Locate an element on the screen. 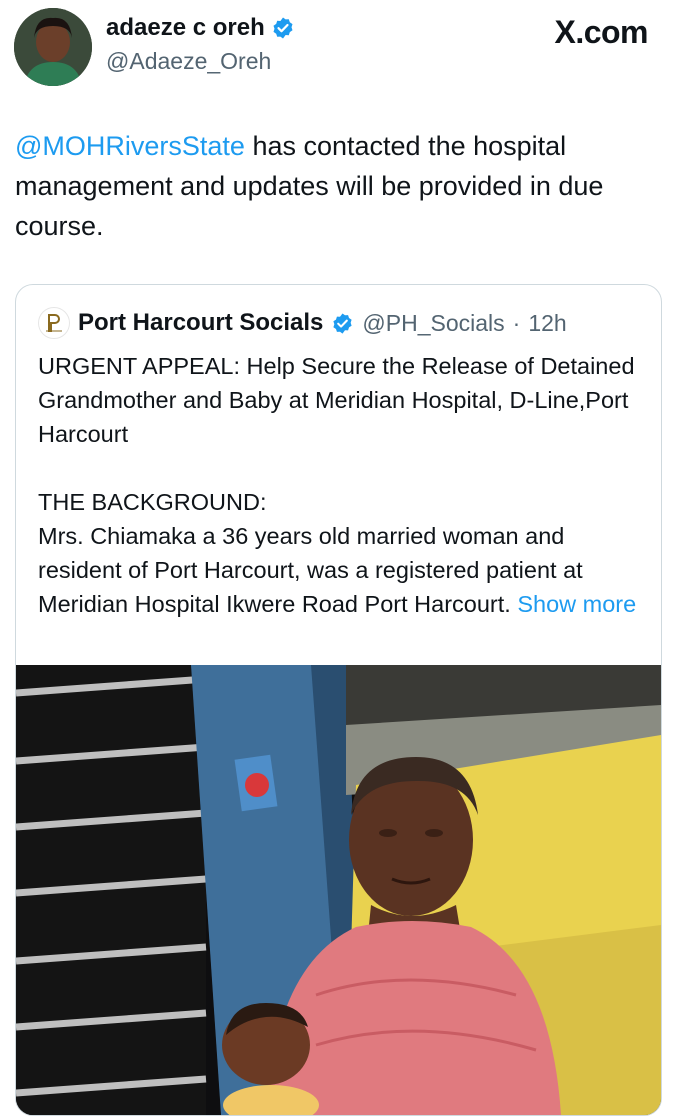 The height and width of the screenshot is (1116, 676). quoted-timestamp: 12h is located at coordinates (547, 323).